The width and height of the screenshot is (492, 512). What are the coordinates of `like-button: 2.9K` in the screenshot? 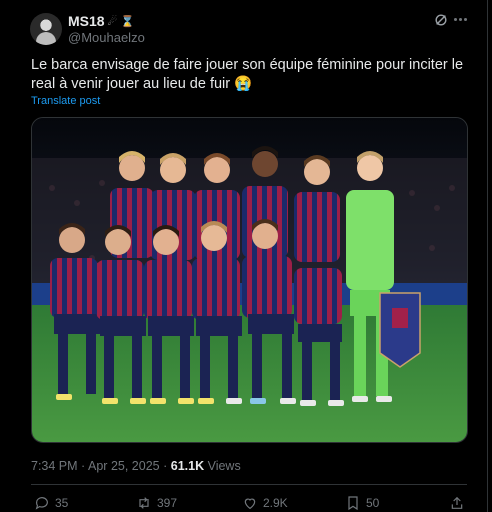 It's located at (265, 503).